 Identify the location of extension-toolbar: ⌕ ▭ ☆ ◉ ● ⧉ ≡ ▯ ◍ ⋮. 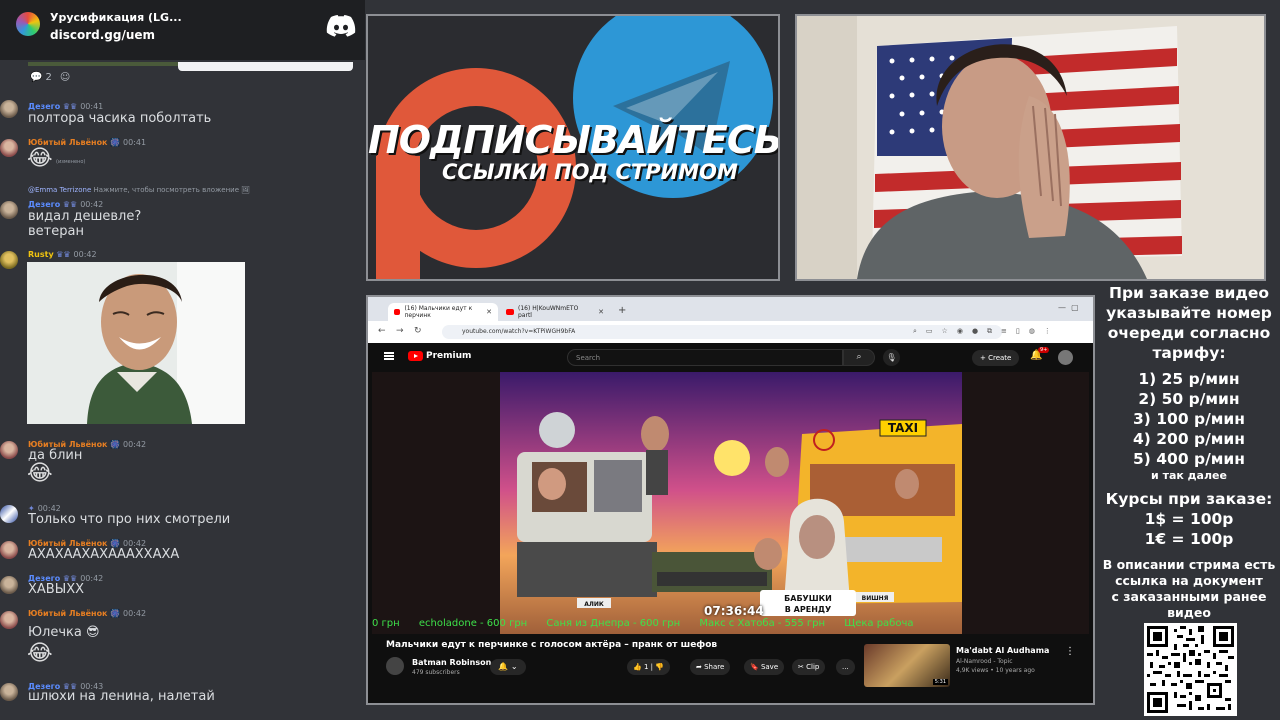
(982, 331).